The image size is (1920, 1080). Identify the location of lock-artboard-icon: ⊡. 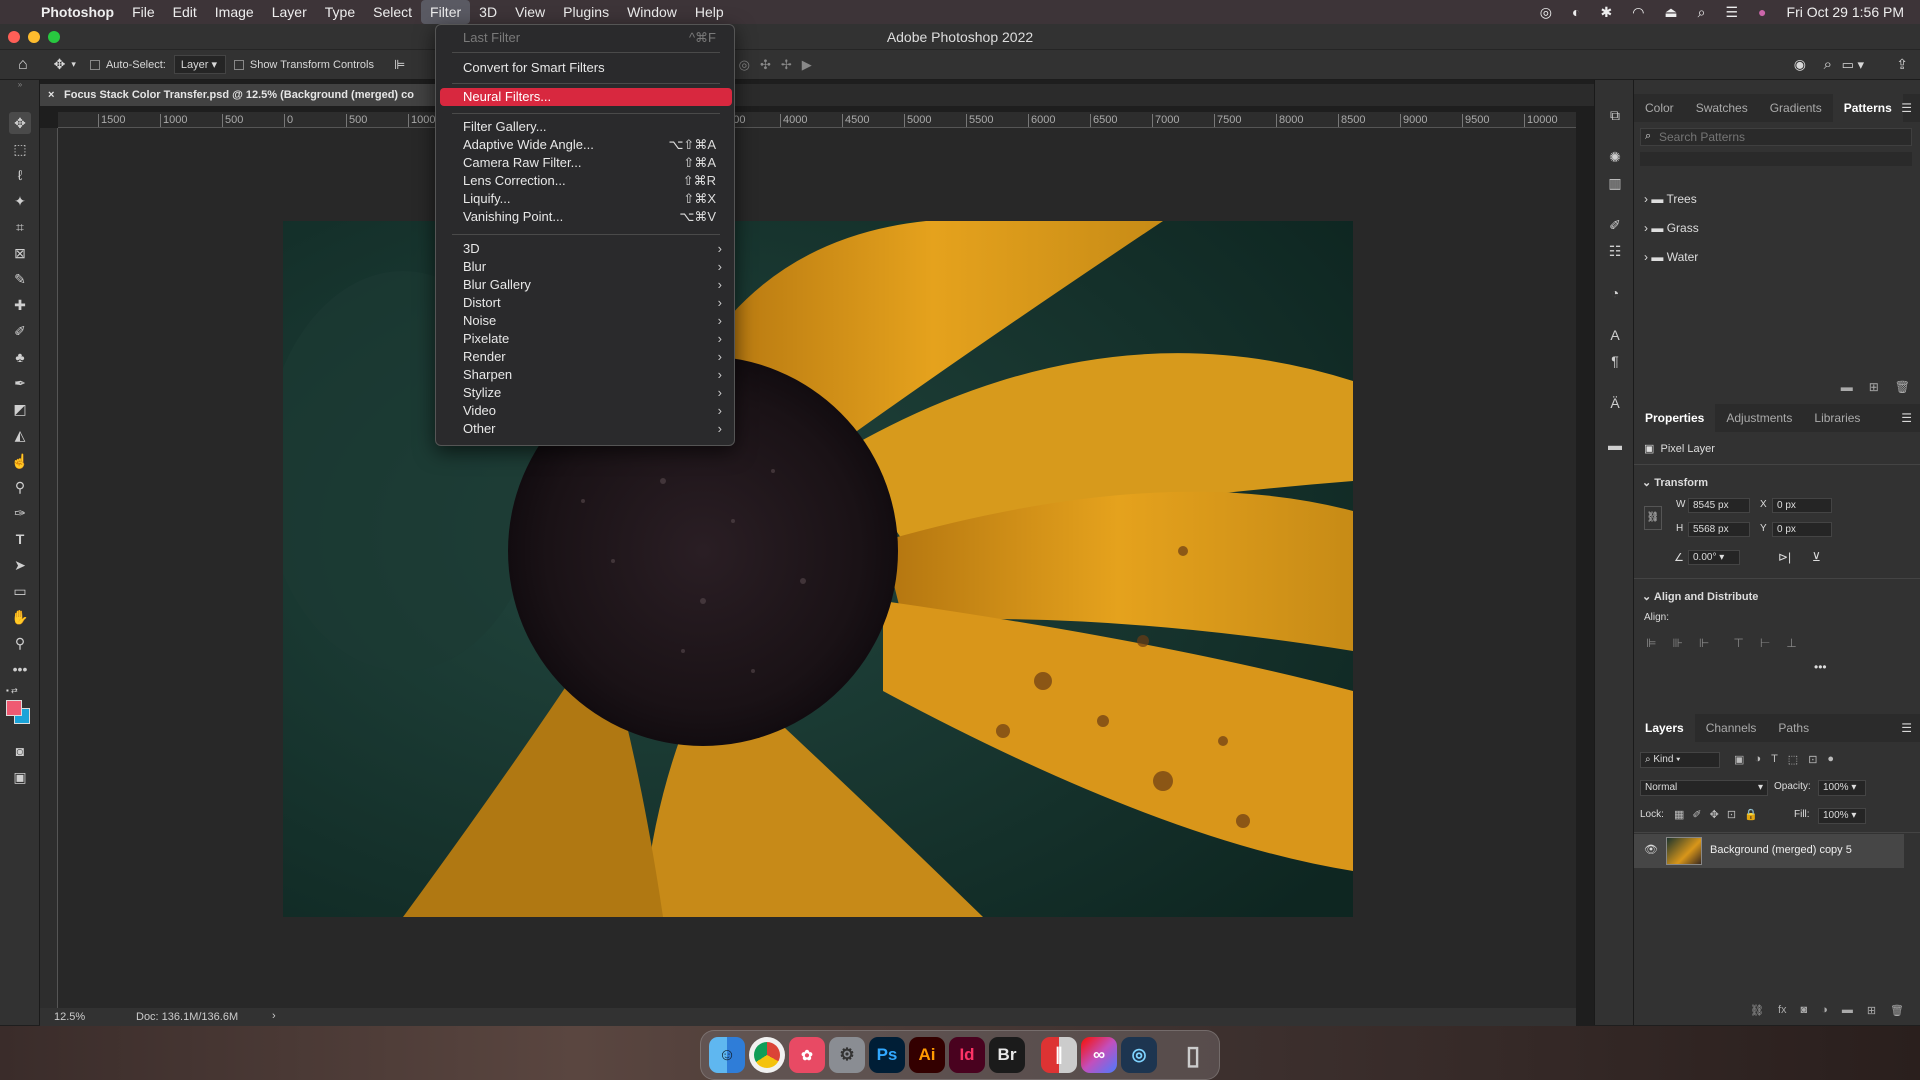
(1731, 814).